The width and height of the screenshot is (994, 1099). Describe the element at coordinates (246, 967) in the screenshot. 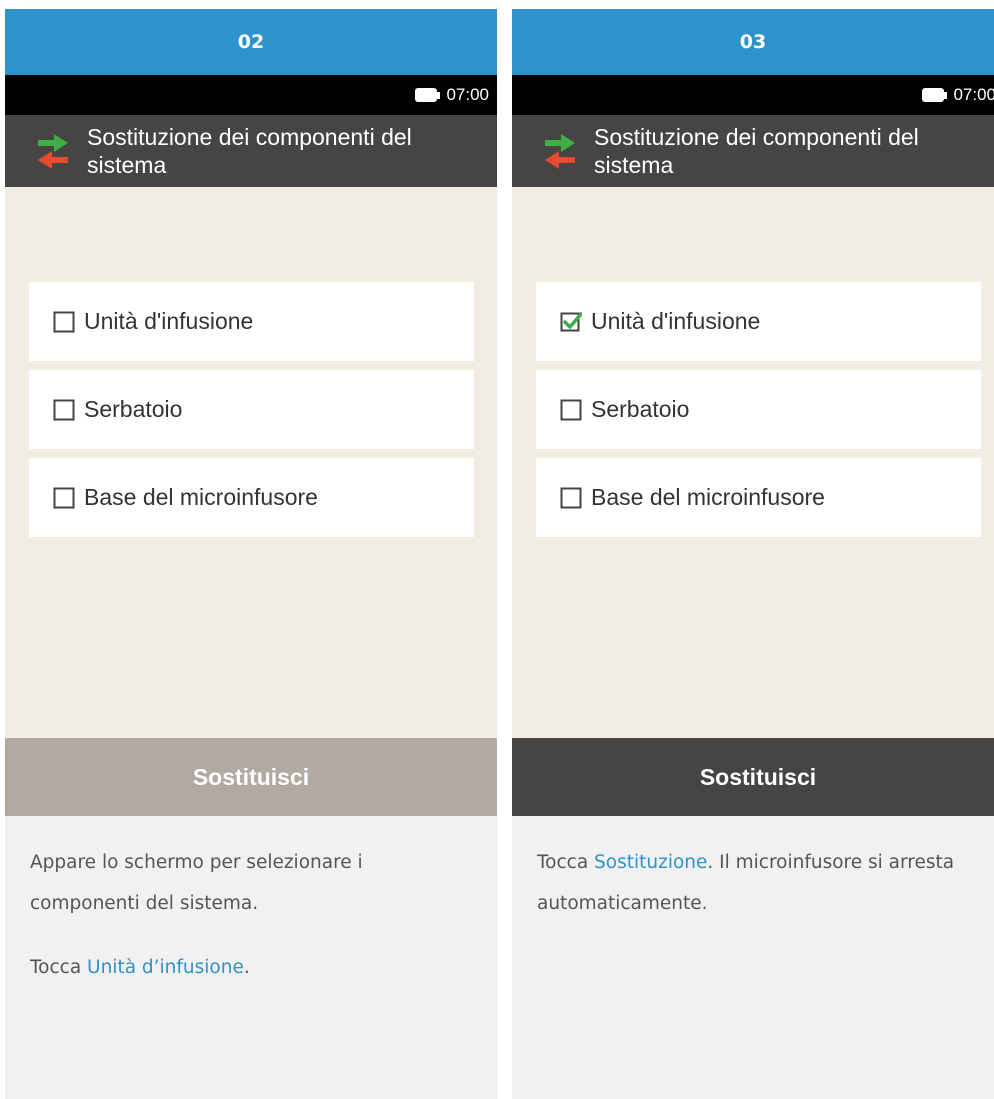

I see `instruction-suffix: .` at that location.